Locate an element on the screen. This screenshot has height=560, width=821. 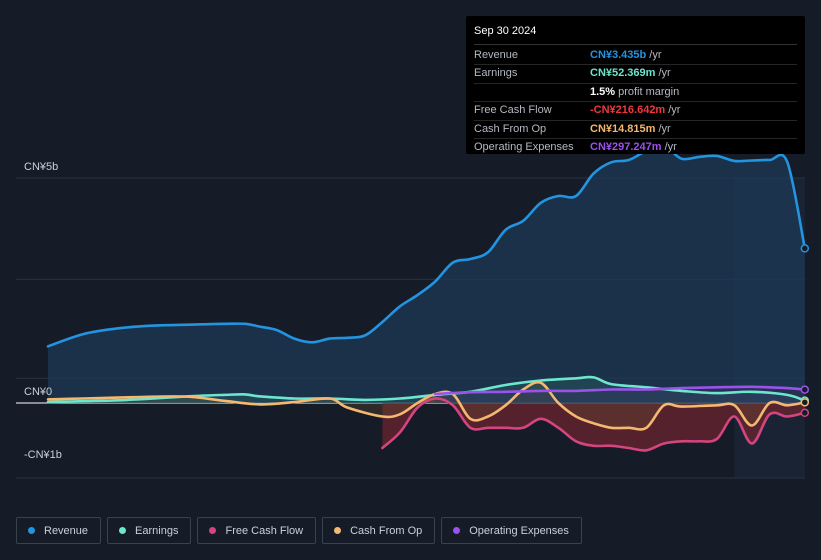
tooltip-value: -CN¥216.642m is located at coordinates (628, 110).